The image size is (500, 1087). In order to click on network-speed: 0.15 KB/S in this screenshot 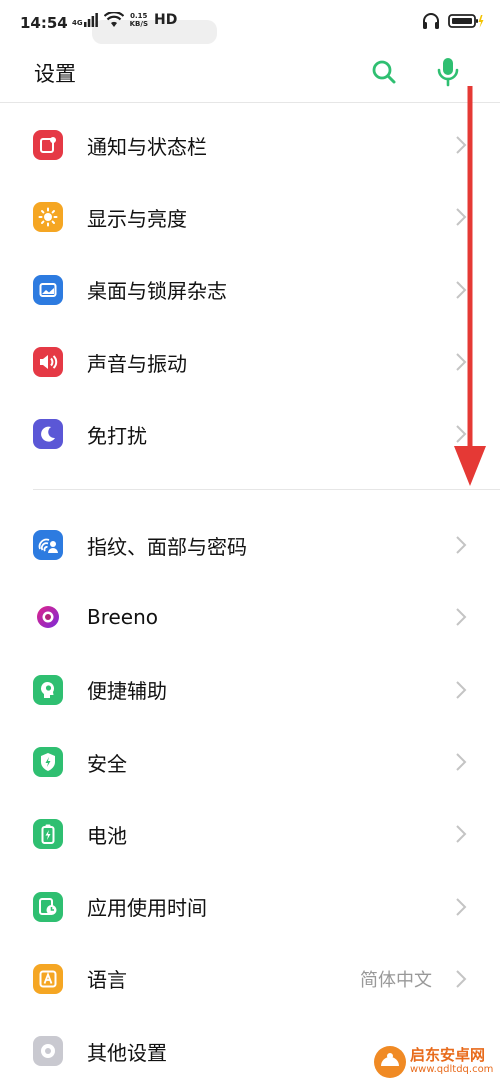, I will do `click(139, 20)`.